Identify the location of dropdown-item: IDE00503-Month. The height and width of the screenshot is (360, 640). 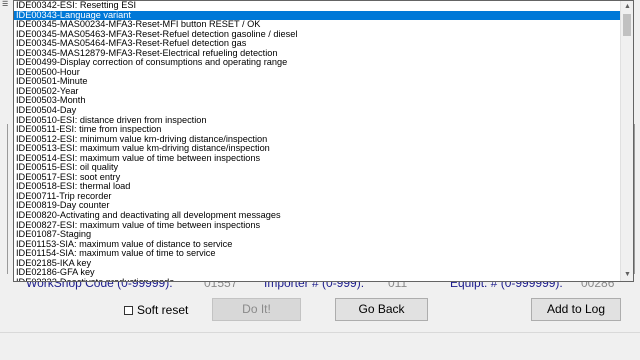
(317, 101).